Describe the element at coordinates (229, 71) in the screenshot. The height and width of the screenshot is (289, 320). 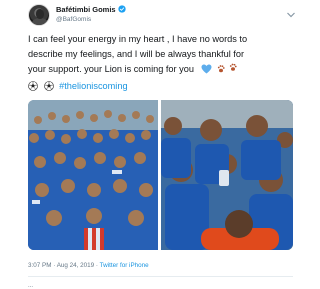
I see `paw-prints-icon` at that location.